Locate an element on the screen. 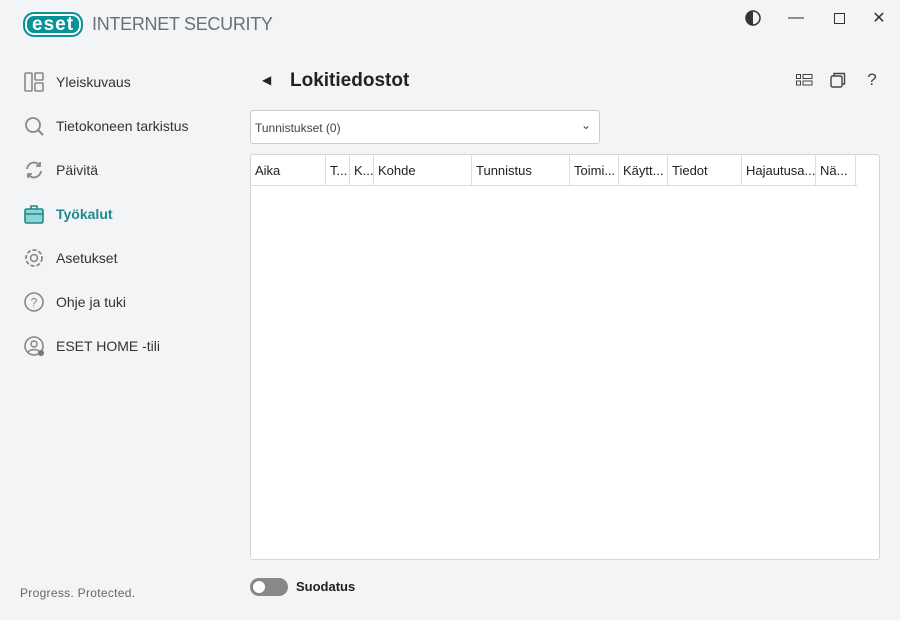 The image size is (900, 620). copy-button is located at coordinates (838, 80).